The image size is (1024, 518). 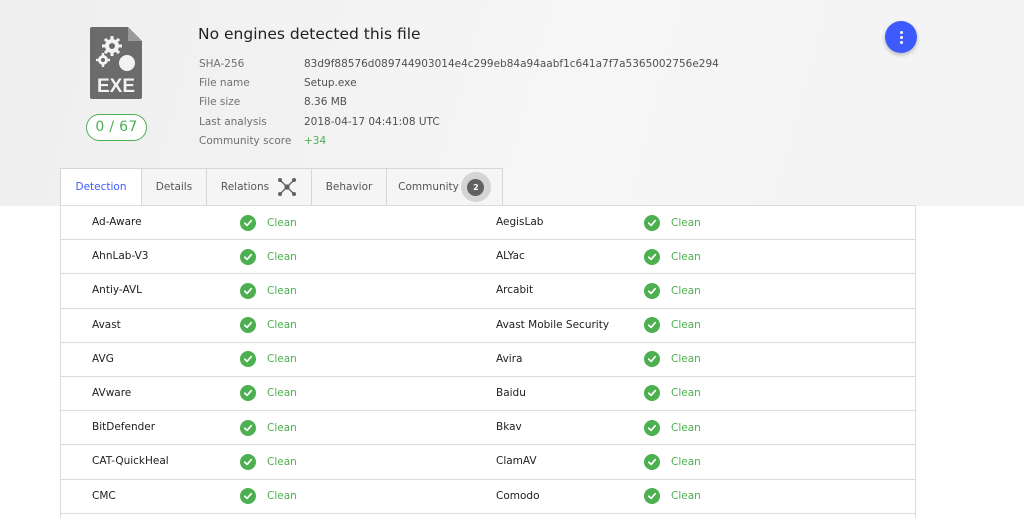 What do you see at coordinates (245, 140) in the screenshot?
I see `detail-label: Community score` at bounding box center [245, 140].